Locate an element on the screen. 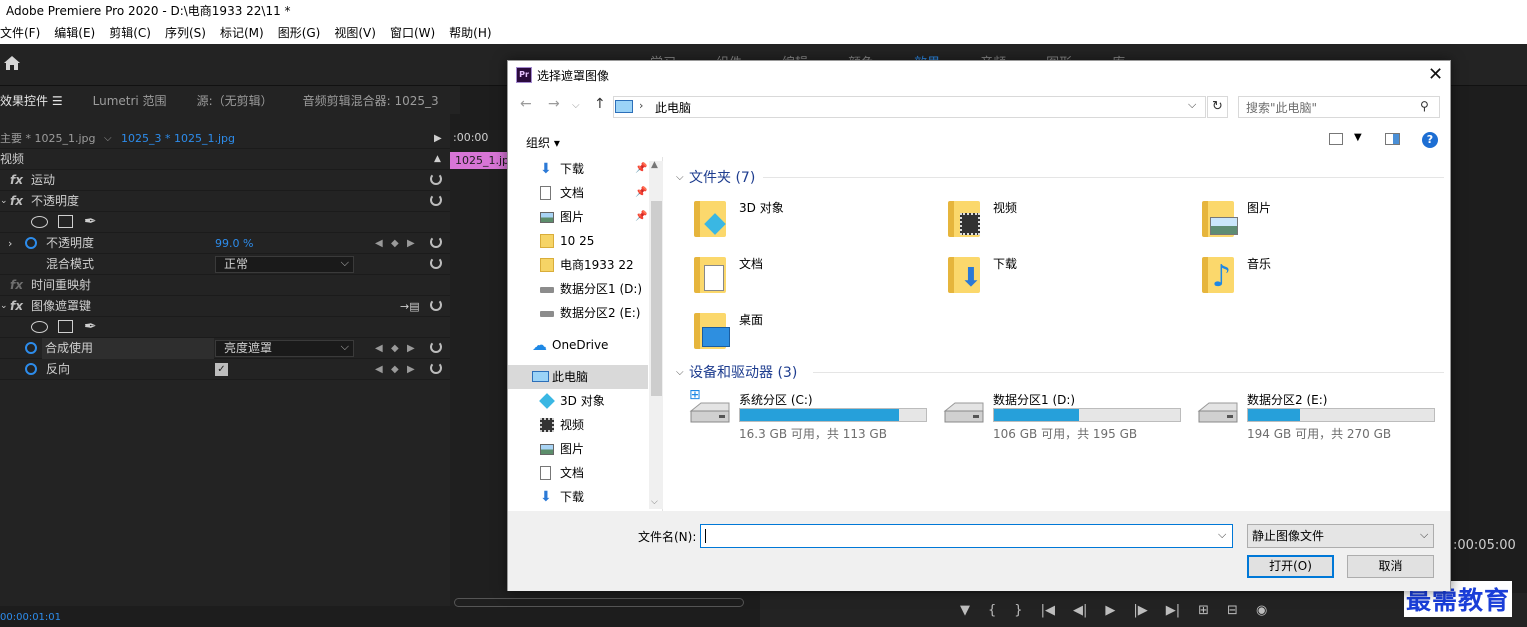  time-remap-row: fx 时间重映射 is located at coordinates (225, 285).